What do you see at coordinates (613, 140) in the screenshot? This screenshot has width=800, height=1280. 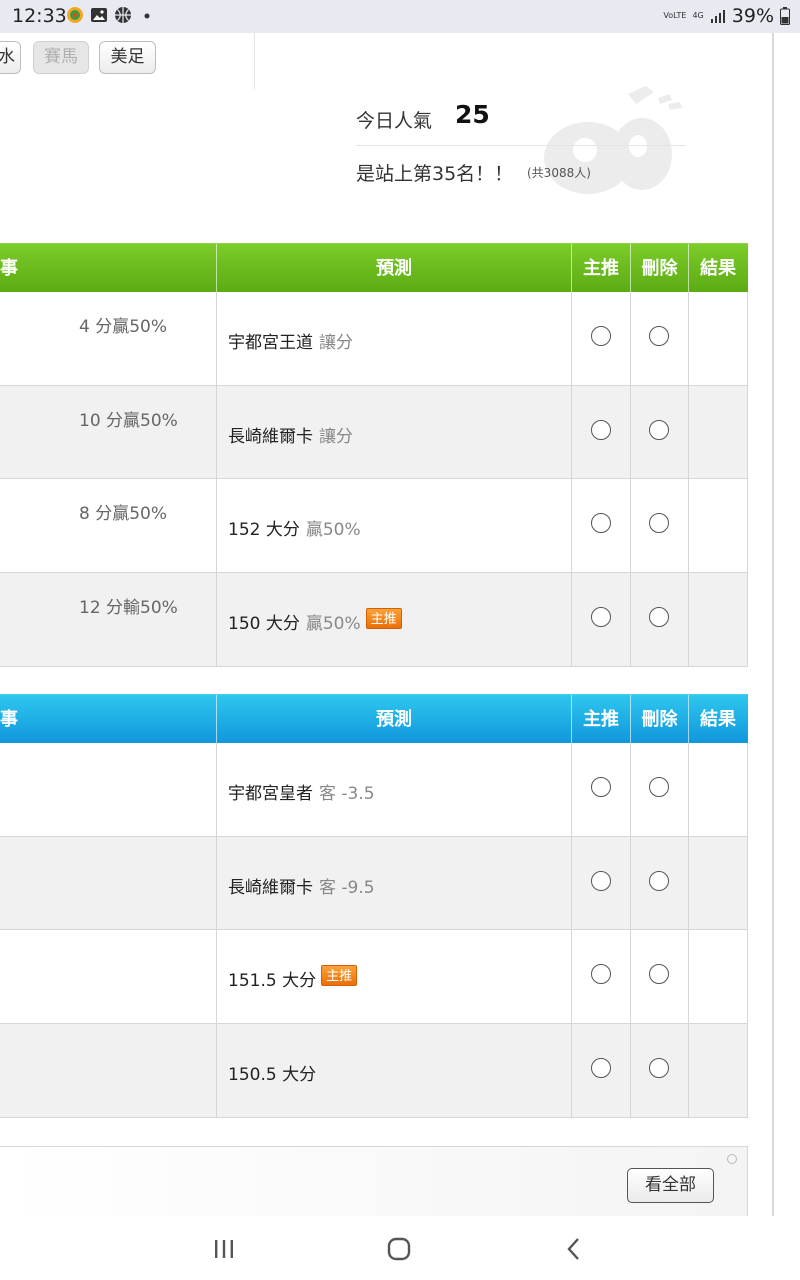 I see `mascot-watermark` at bounding box center [613, 140].